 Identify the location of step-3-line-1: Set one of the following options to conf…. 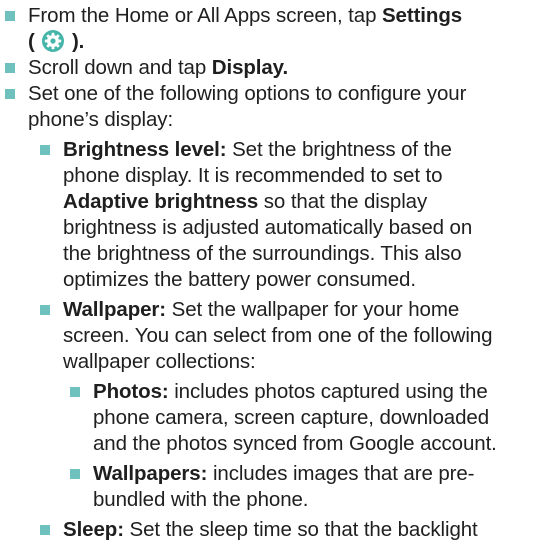
(247, 93).